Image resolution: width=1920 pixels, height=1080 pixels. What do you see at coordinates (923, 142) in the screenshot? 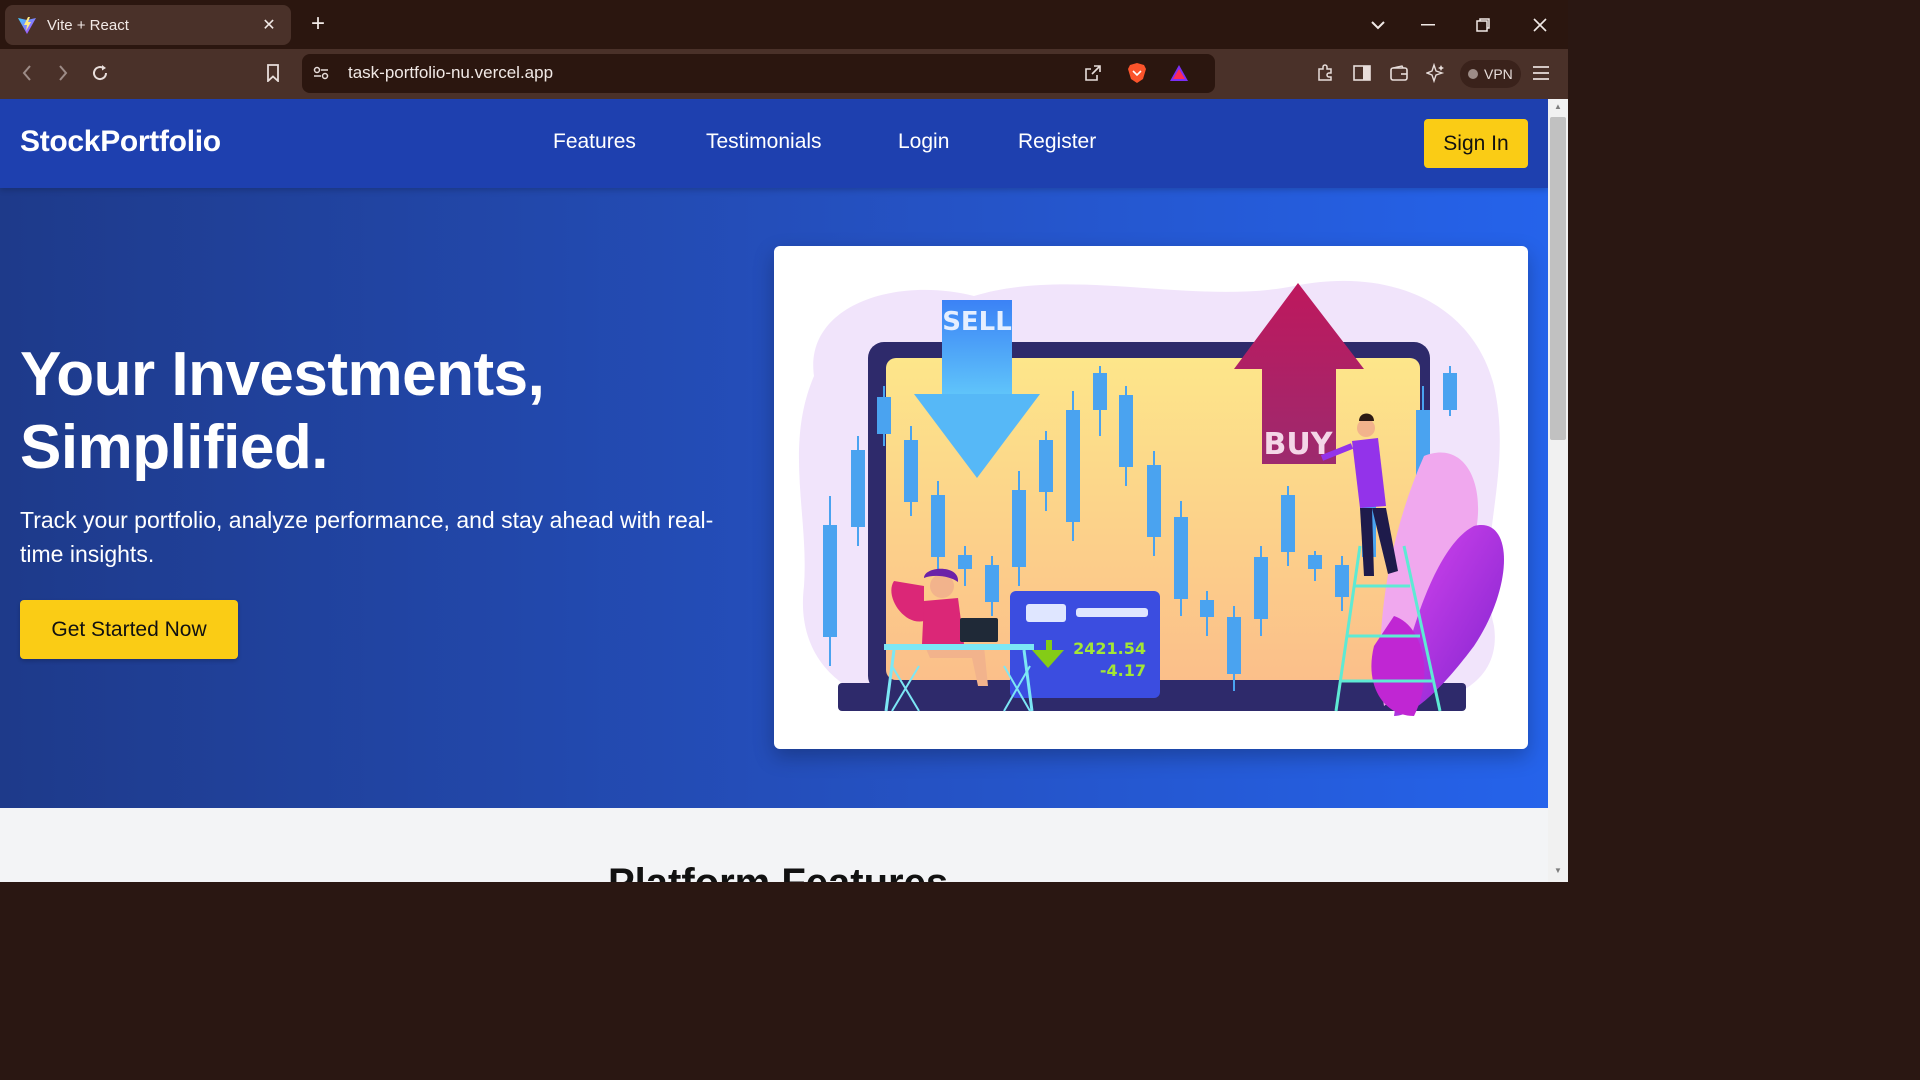
I see `nav-link-login: Login` at bounding box center [923, 142].